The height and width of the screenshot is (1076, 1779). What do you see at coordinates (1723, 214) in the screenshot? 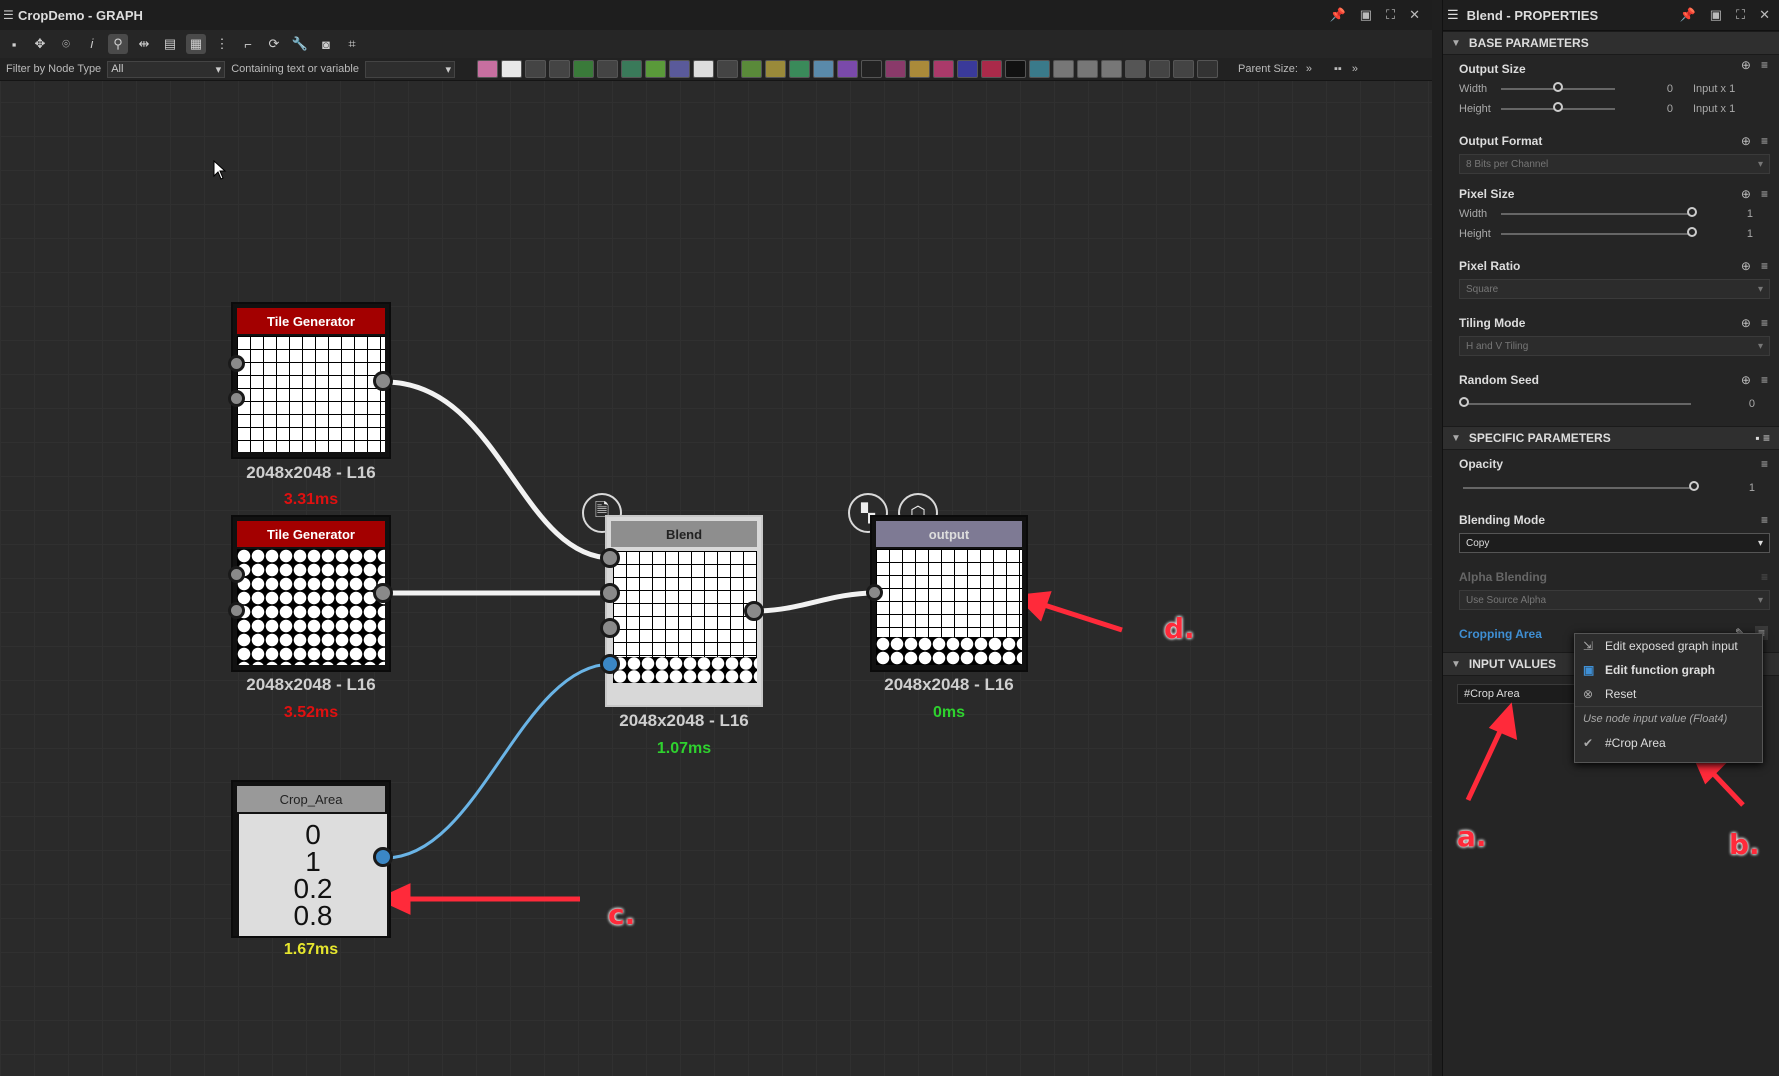
I see `pixel-width-value: 1` at bounding box center [1723, 214].